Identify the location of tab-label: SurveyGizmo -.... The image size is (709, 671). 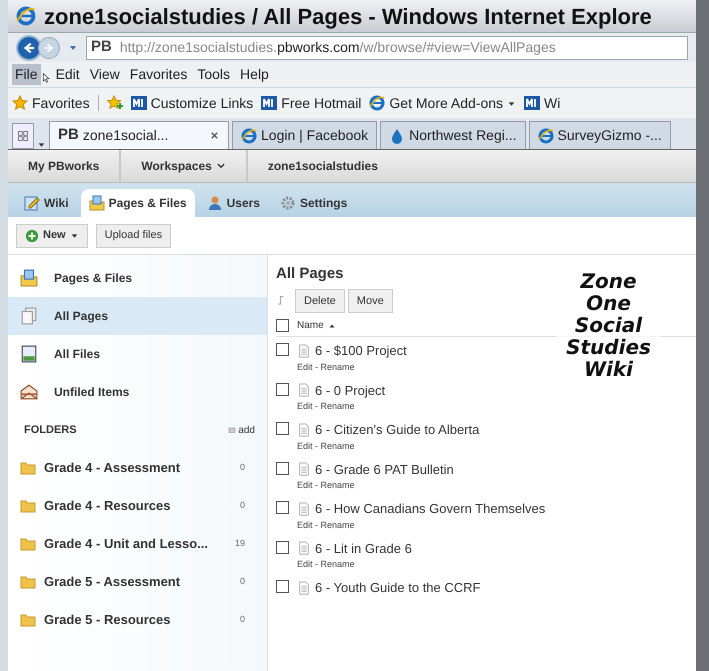
(610, 135).